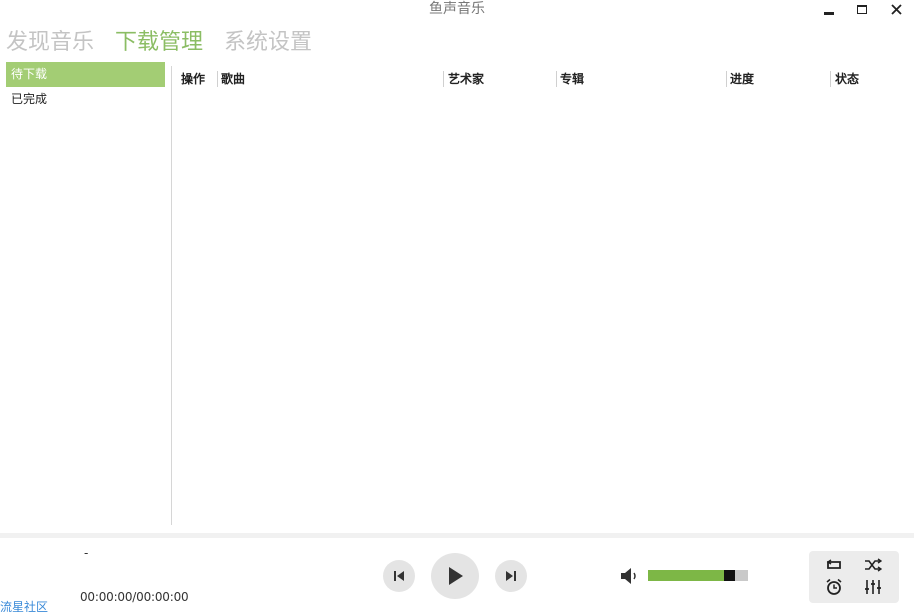 This screenshot has height=612, width=914. I want to click on skip-next-icon, so click(511, 576).